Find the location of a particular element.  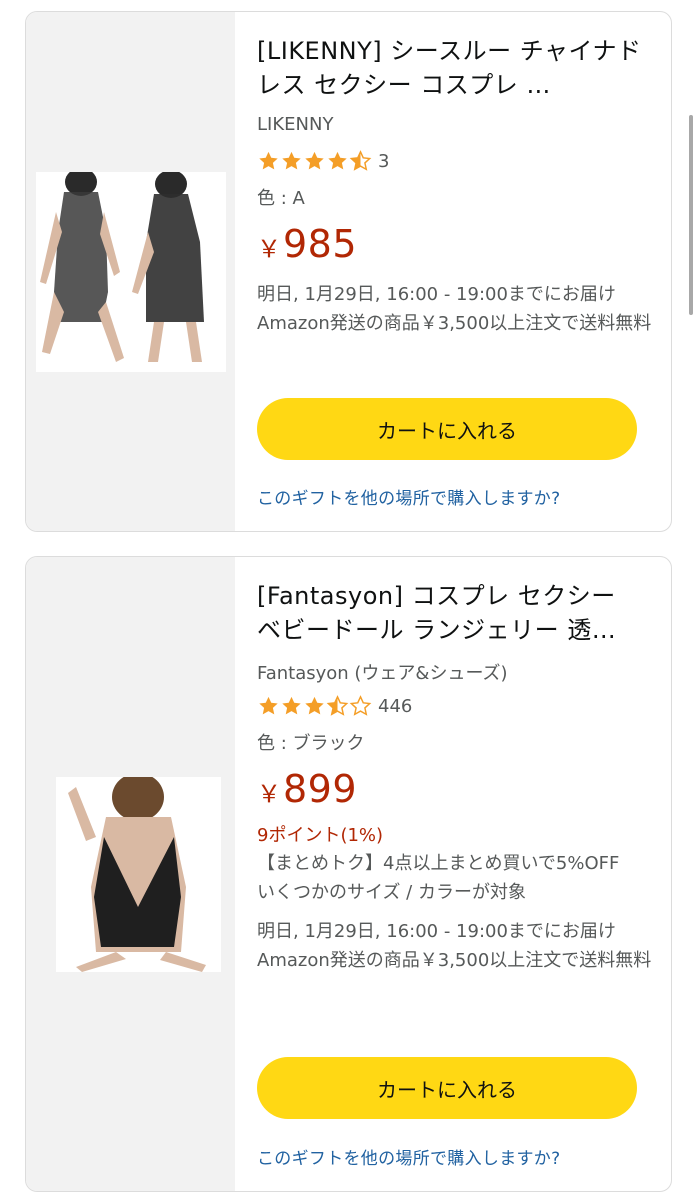

points-info: 9ポイント(1%) is located at coordinates (320, 835).